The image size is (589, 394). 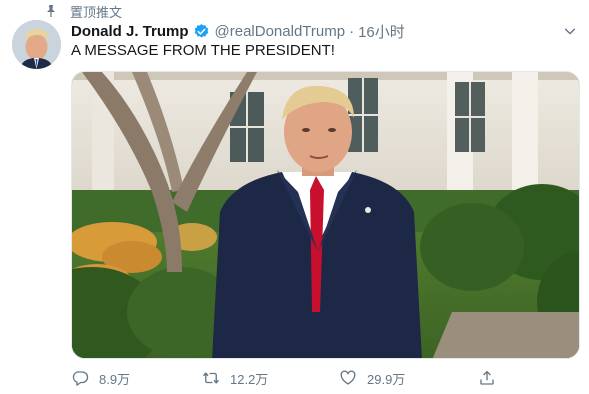 I want to click on retweet-button: 12.2万, so click(x=235, y=378).